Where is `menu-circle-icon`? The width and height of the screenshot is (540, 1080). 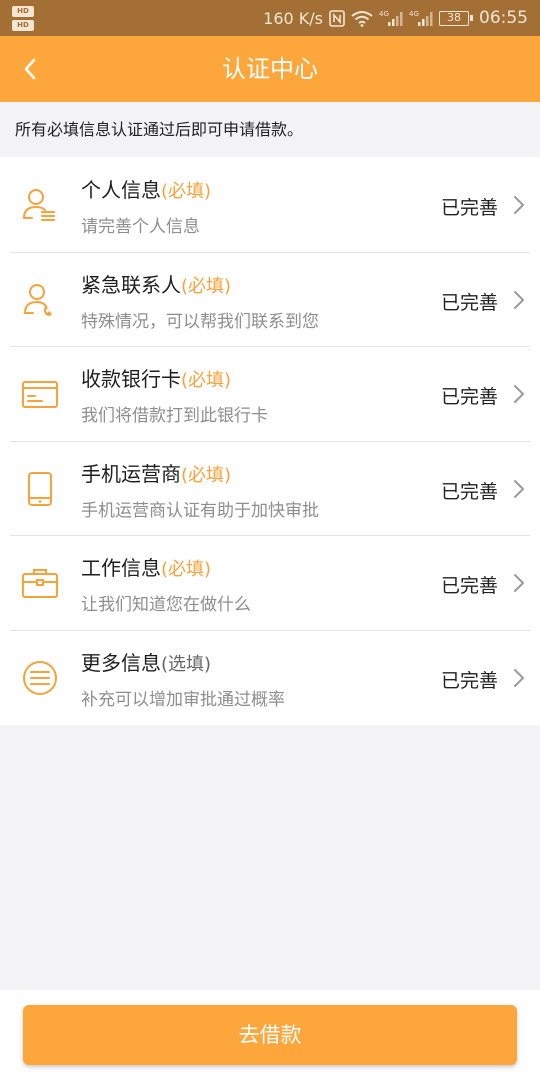
menu-circle-icon is located at coordinates (40, 678).